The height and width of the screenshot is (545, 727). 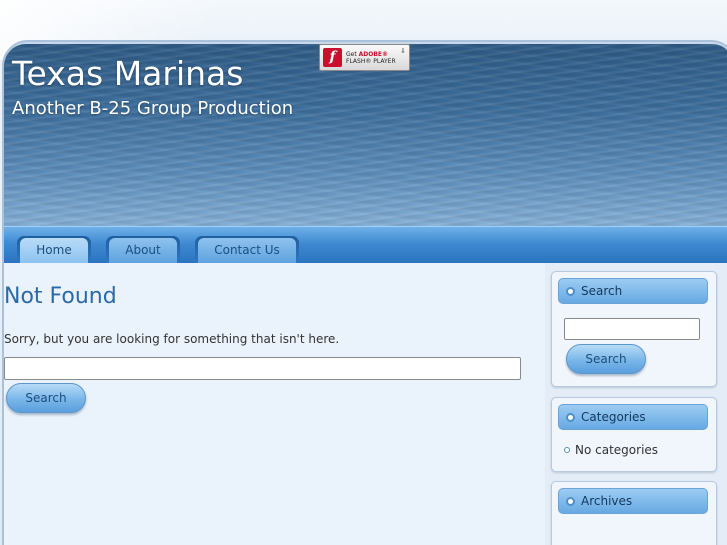 I want to click on list-item: No categories, so click(x=611, y=450).